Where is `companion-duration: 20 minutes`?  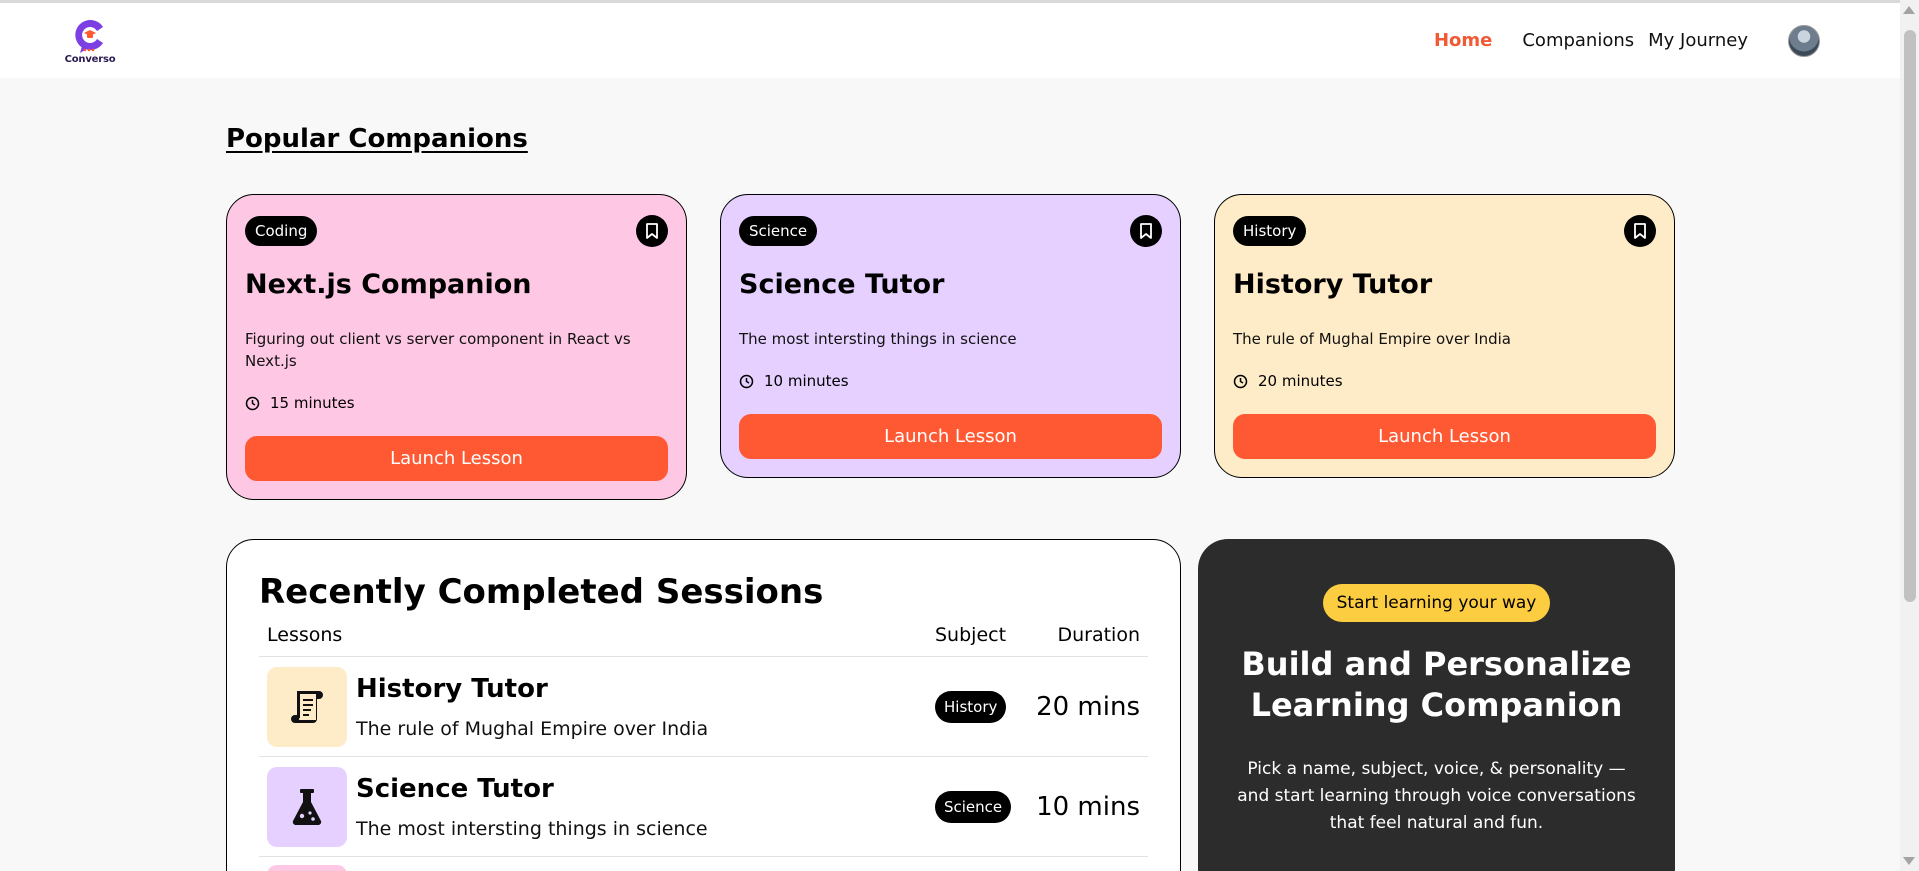 companion-duration: 20 minutes is located at coordinates (1444, 381).